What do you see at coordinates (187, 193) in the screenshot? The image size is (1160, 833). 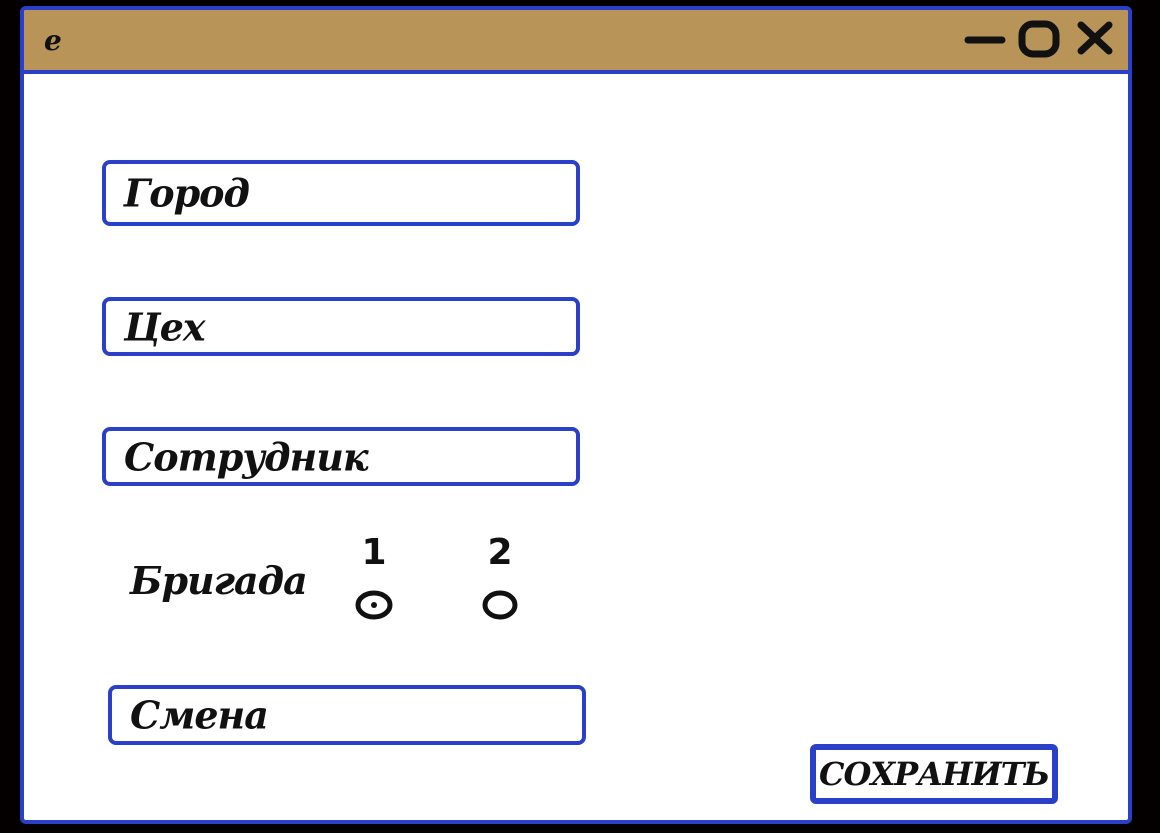 I see `city-placeholder: Город` at bounding box center [187, 193].